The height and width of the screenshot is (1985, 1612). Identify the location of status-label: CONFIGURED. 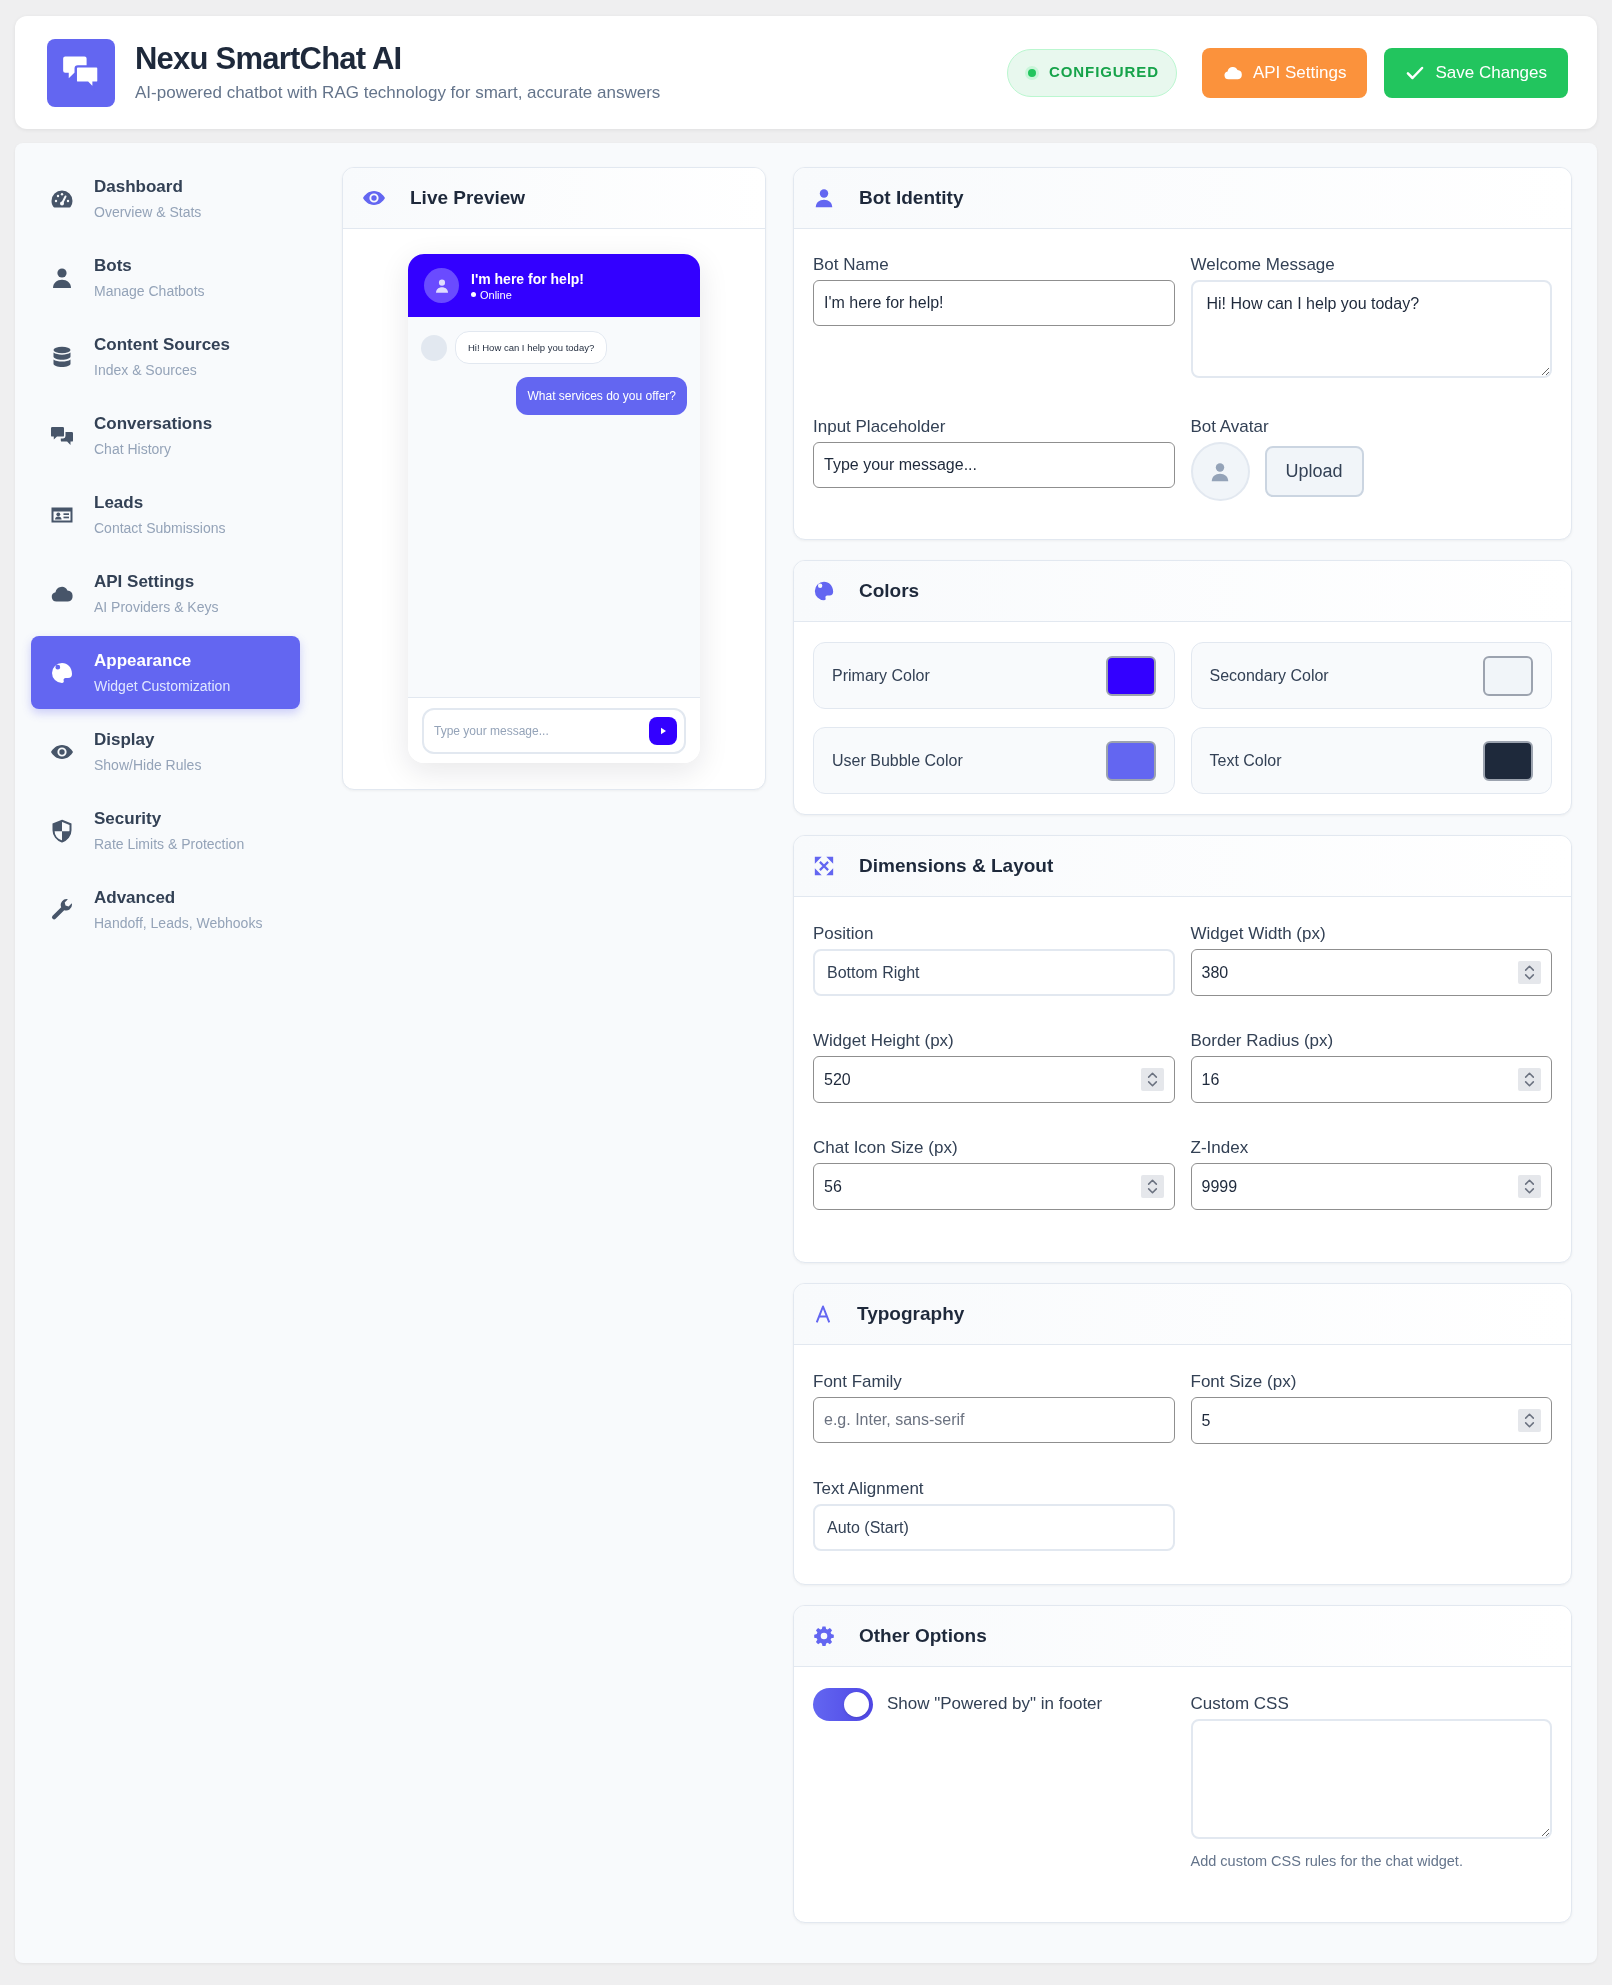
(1104, 72).